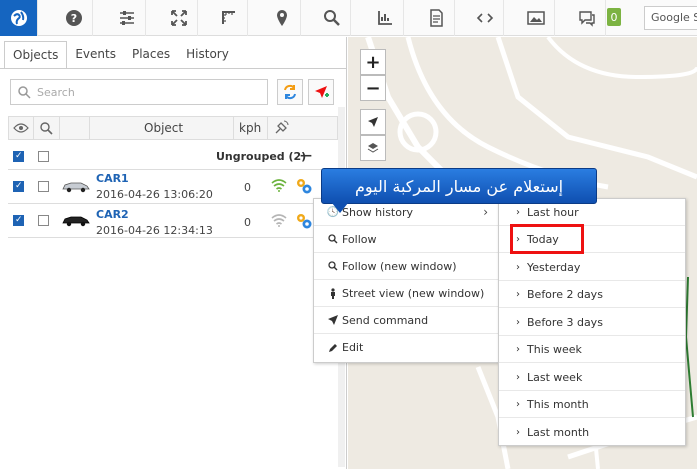 The image size is (697, 469). I want to click on menu-item-send-command: Send command, so click(406, 320).